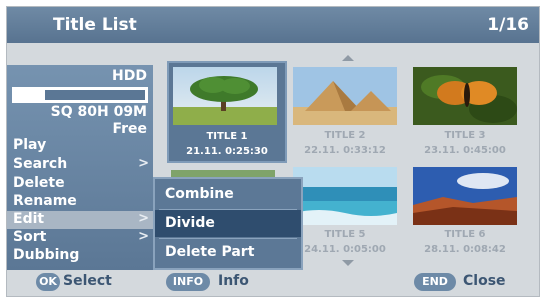 The height and width of the screenshot is (301, 544). Describe the element at coordinates (45, 201) in the screenshot. I see `menu-item-label: Rename` at that location.